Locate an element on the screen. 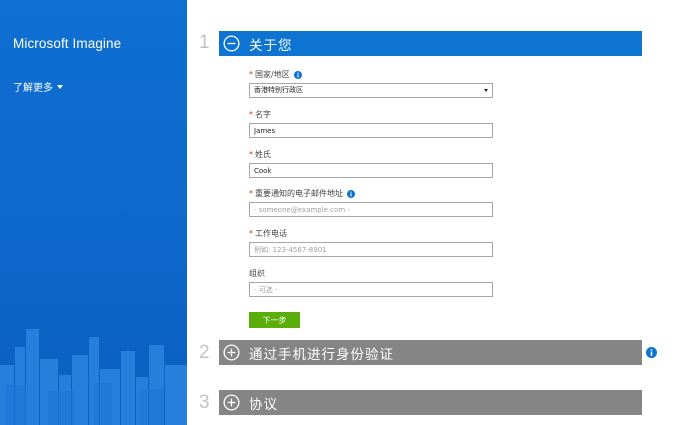 The image size is (690, 425). email-input is located at coordinates (371, 209).